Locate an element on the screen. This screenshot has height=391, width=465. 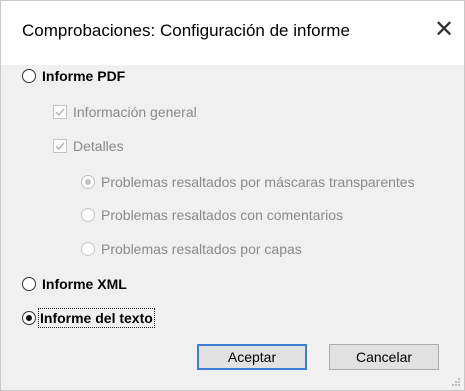
details-checkbox is located at coordinates (60, 146).